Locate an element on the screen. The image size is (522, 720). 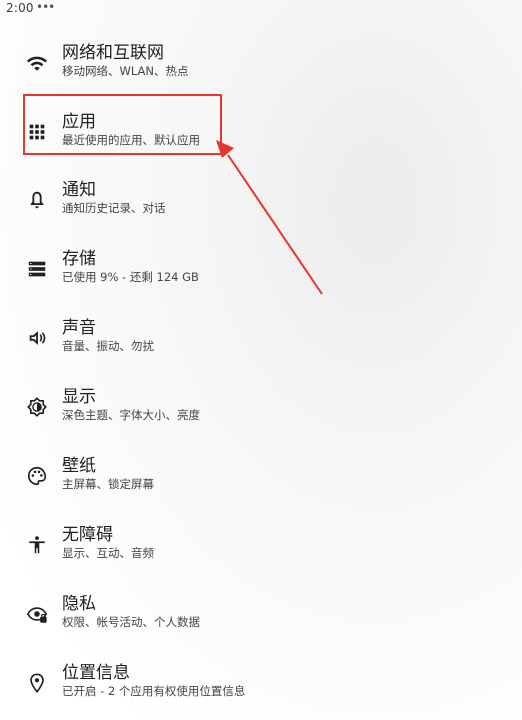
setting-title: 通知 is located at coordinates (79, 190).